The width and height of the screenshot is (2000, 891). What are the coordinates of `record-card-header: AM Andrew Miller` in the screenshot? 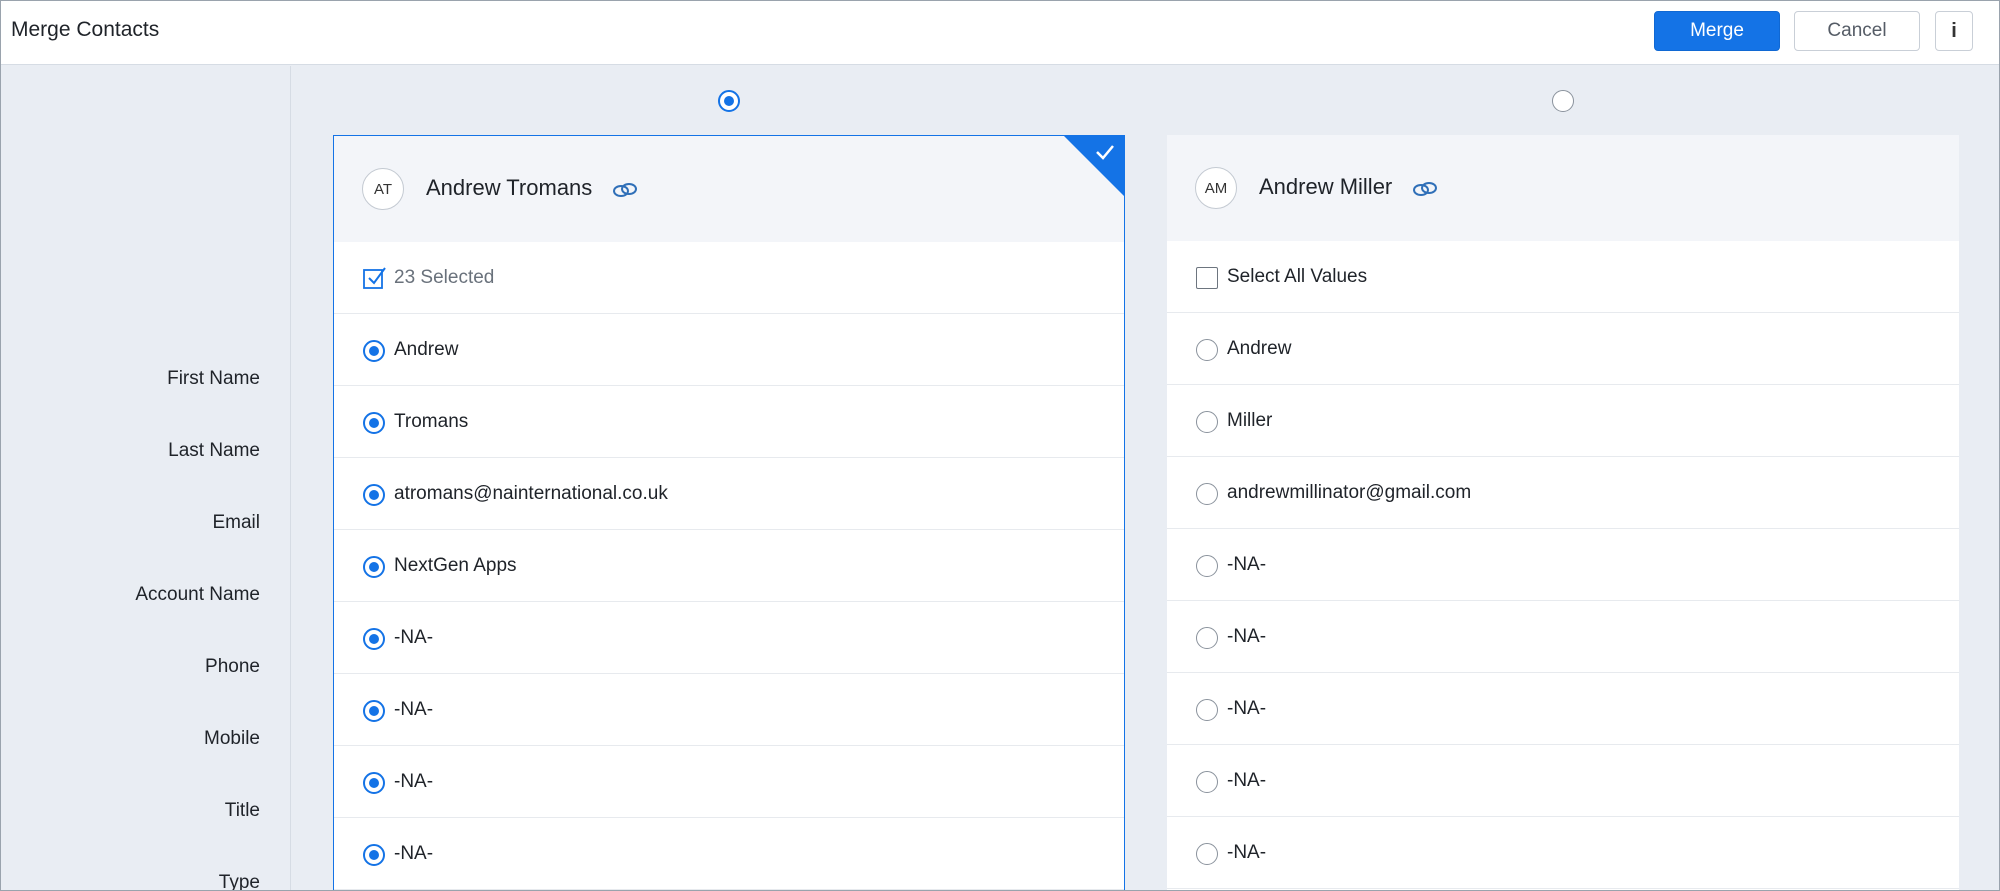 It's located at (1563, 188).